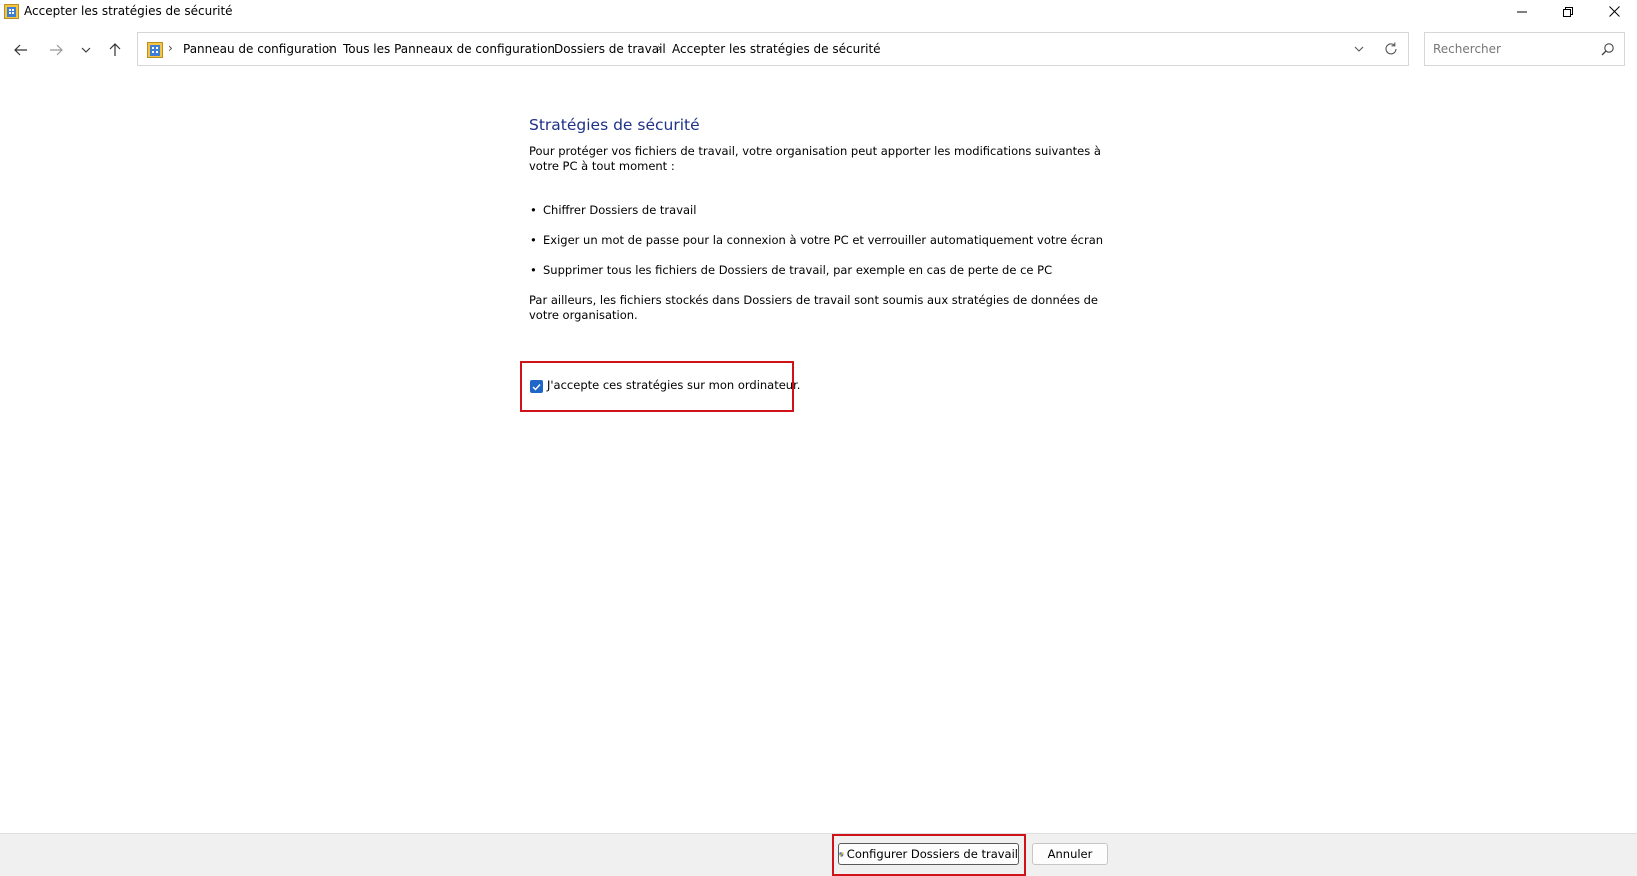 The image size is (1637, 876). I want to click on minimize-icon, so click(1522, 11).